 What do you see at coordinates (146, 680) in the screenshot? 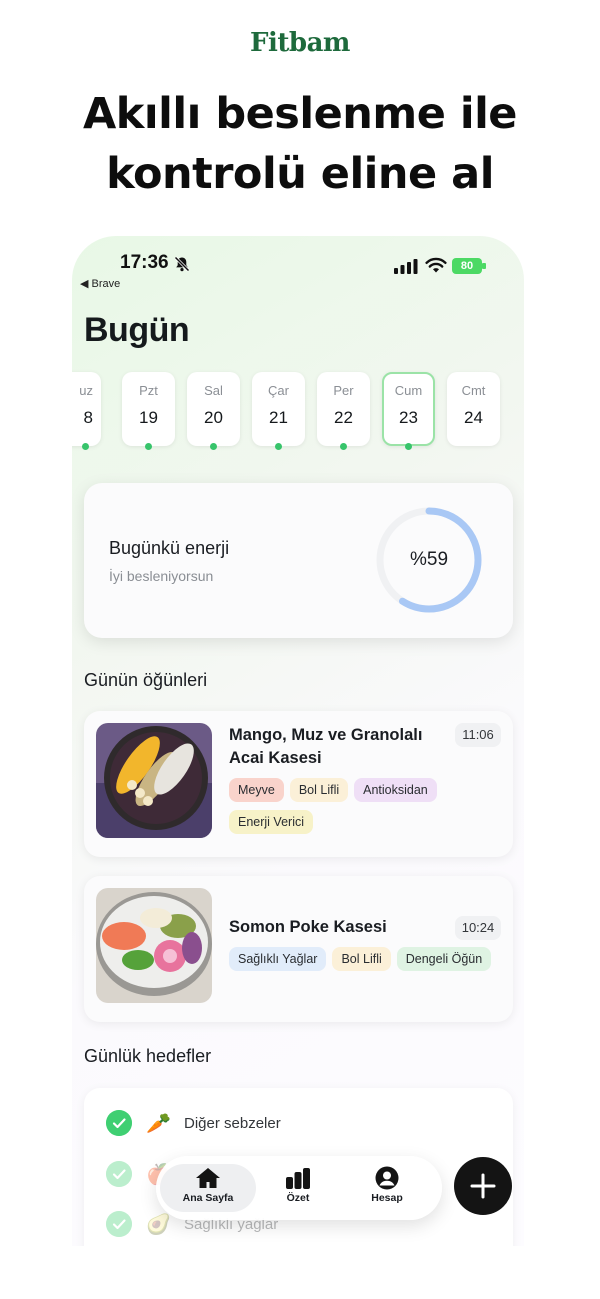
I see `meals-section-title: Günün öğünleri` at bounding box center [146, 680].